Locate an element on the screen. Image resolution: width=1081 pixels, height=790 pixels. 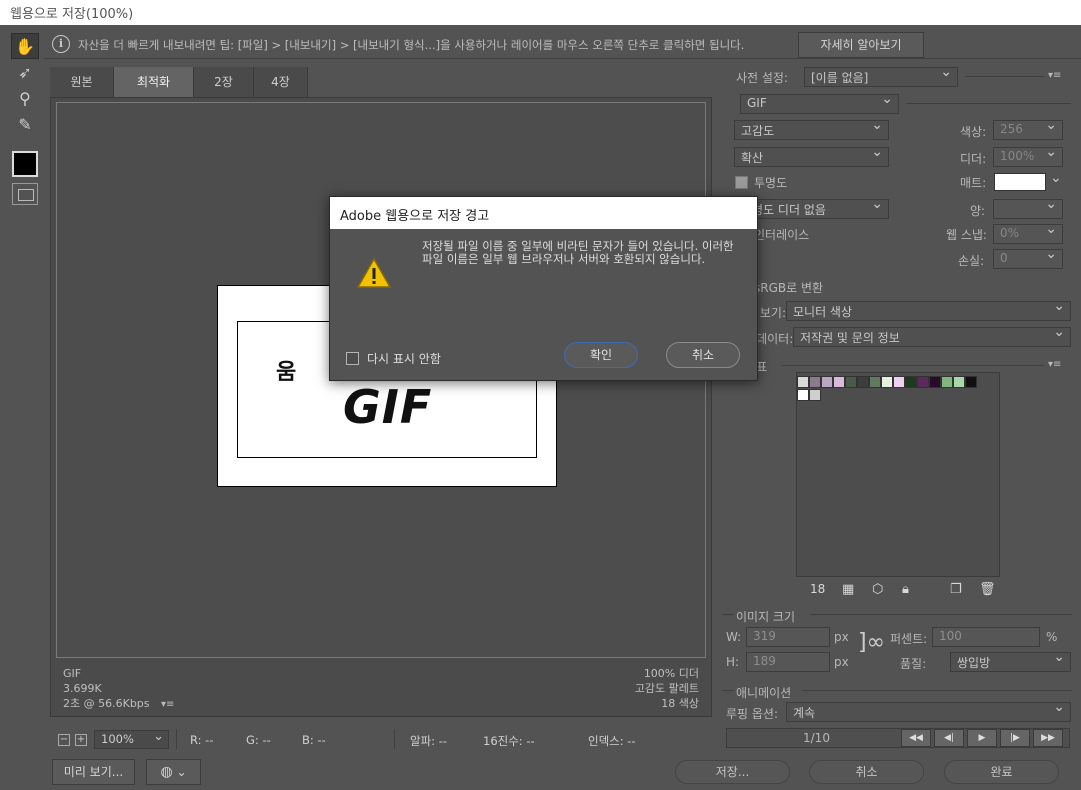
preview-image-char: 움 is located at coordinates (286, 372).